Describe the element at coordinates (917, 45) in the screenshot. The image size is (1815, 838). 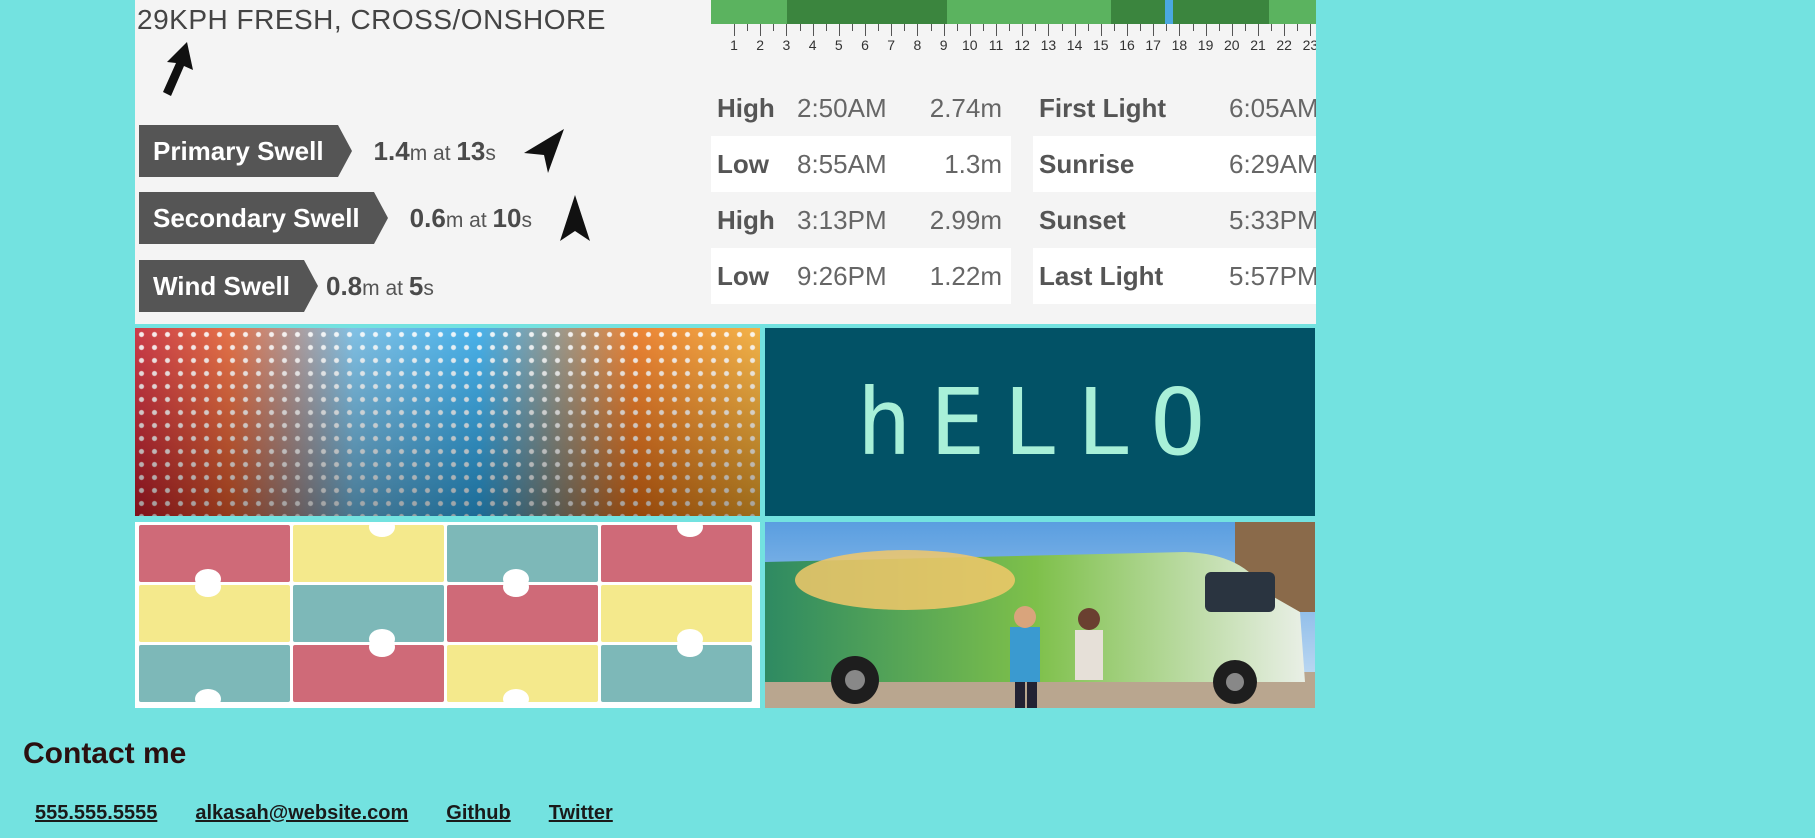
I see `hour-label: 8` at that location.